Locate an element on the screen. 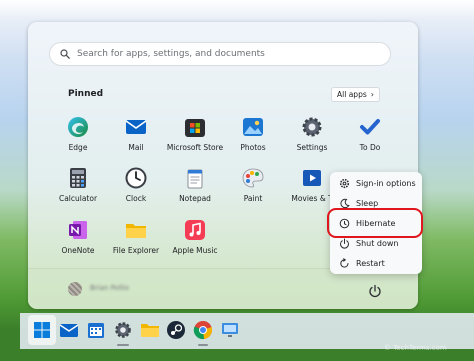  restart-icon is located at coordinates (344, 262).